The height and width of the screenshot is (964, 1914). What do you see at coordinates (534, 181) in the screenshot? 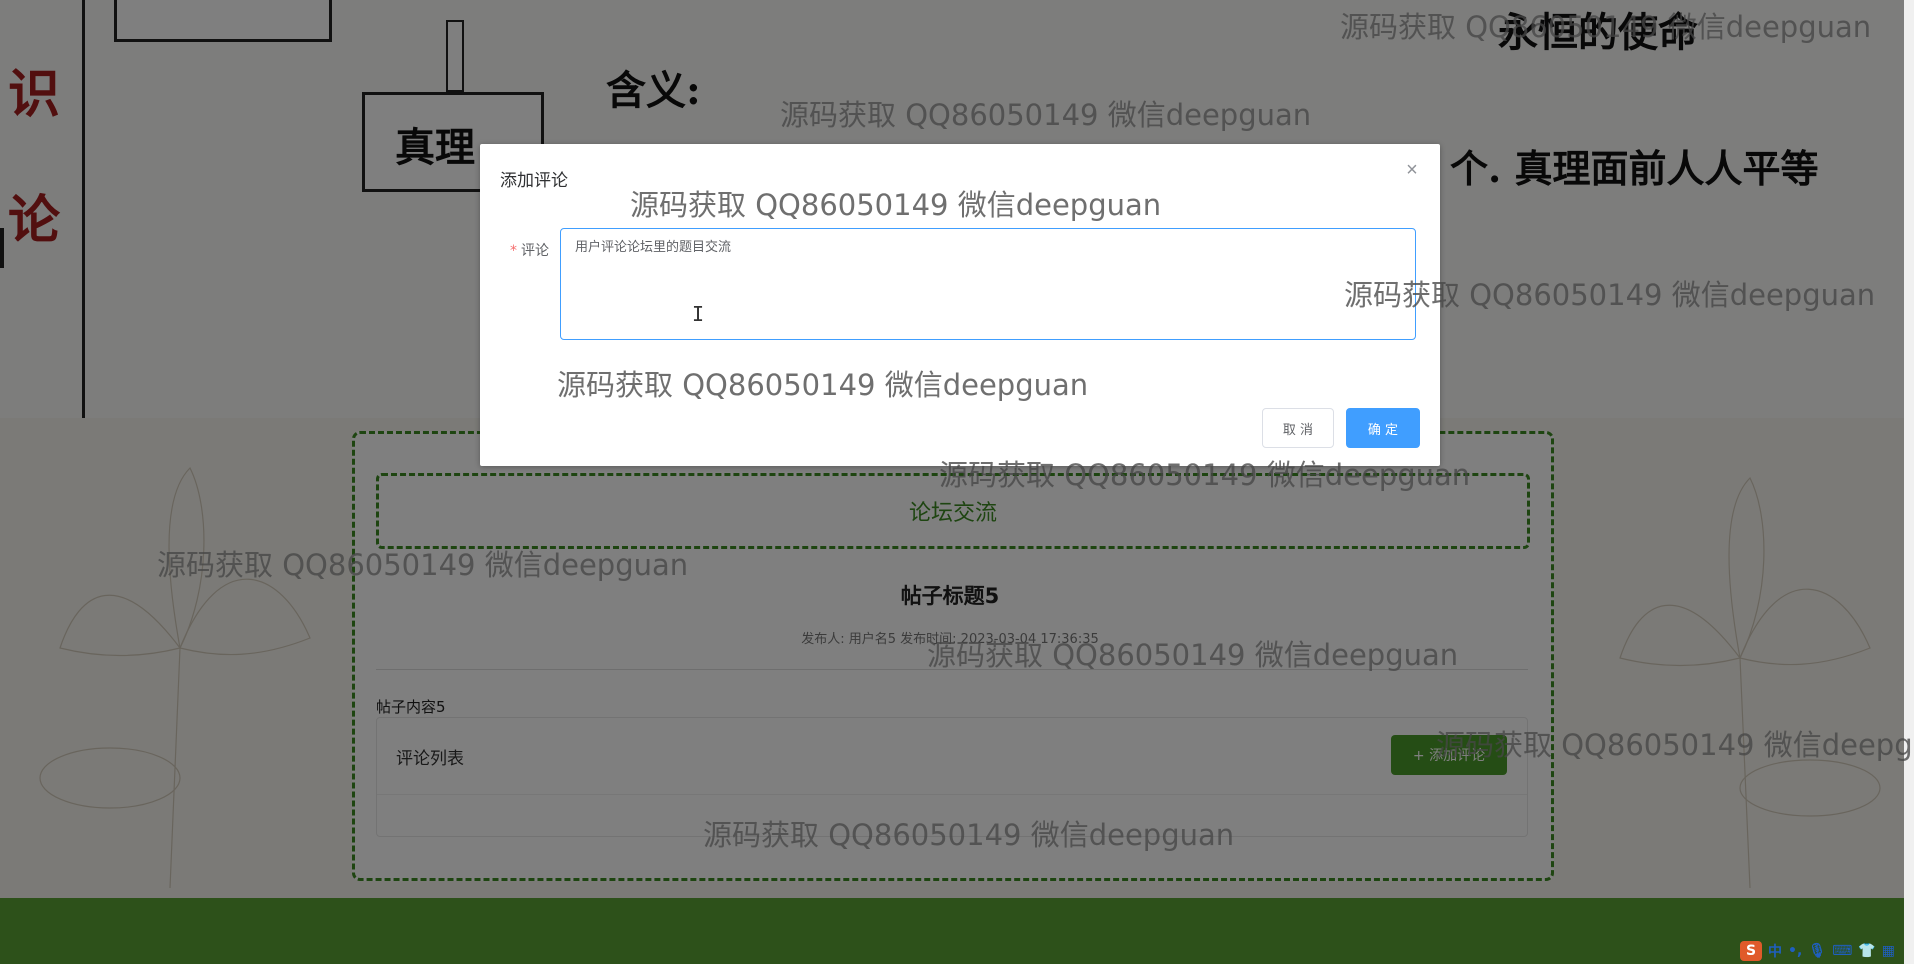
I see `dialog-title: 添加评论` at bounding box center [534, 181].